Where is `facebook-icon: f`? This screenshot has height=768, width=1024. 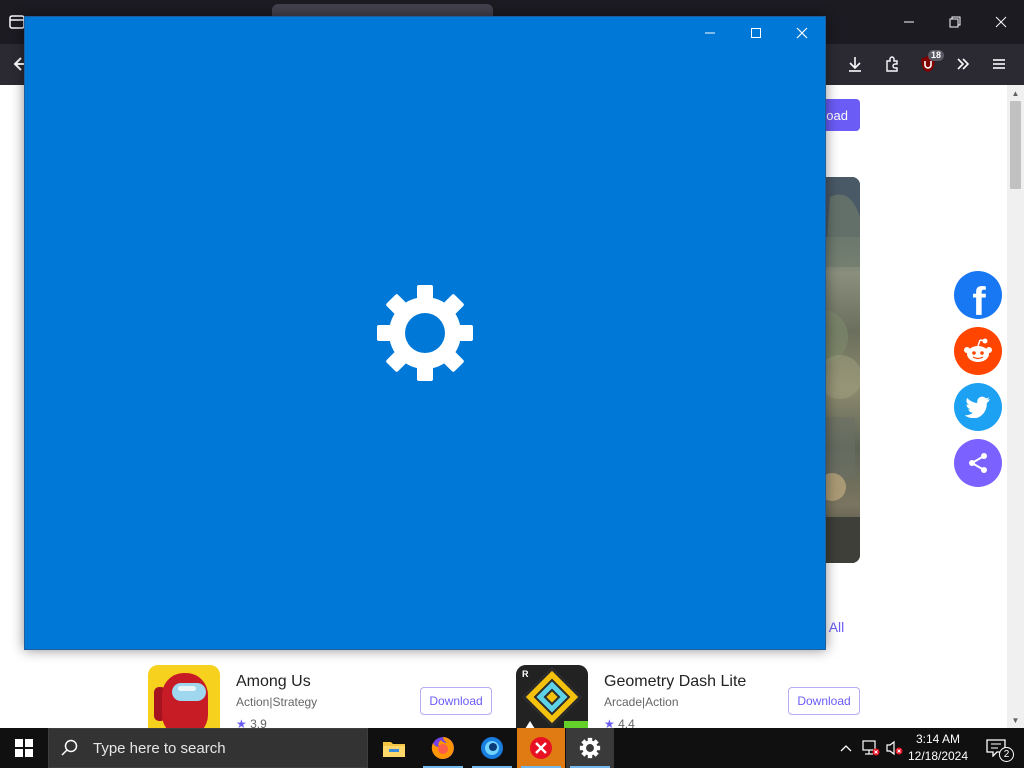
facebook-icon: f is located at coordinates (978, 295).